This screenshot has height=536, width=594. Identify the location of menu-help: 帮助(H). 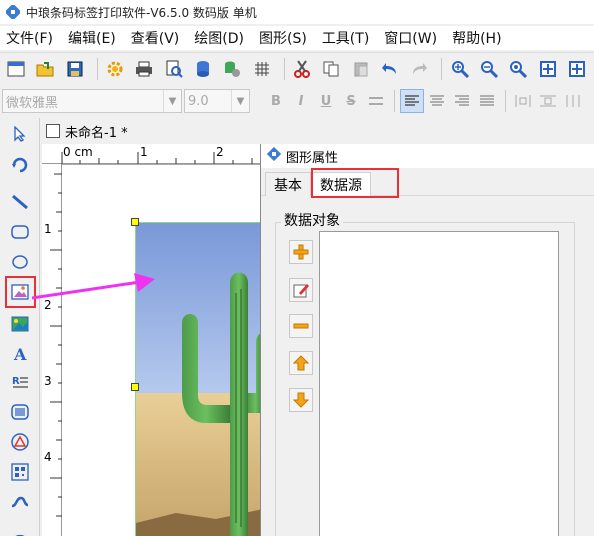
(476, 38).